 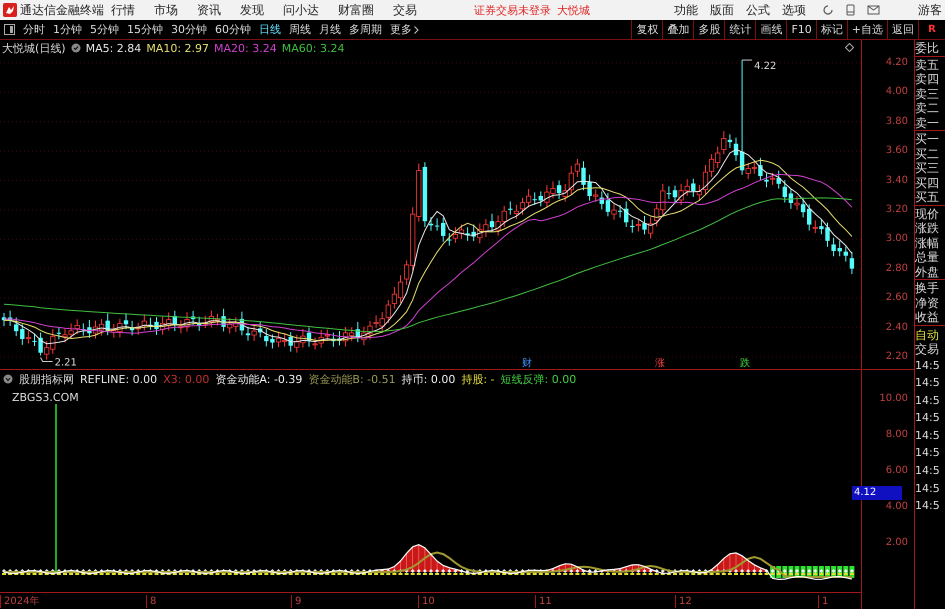 What do you see at coordinates (897, 357) in the screenshot?
I see `price-tick: 2.20` at bounding box center [897, 357].